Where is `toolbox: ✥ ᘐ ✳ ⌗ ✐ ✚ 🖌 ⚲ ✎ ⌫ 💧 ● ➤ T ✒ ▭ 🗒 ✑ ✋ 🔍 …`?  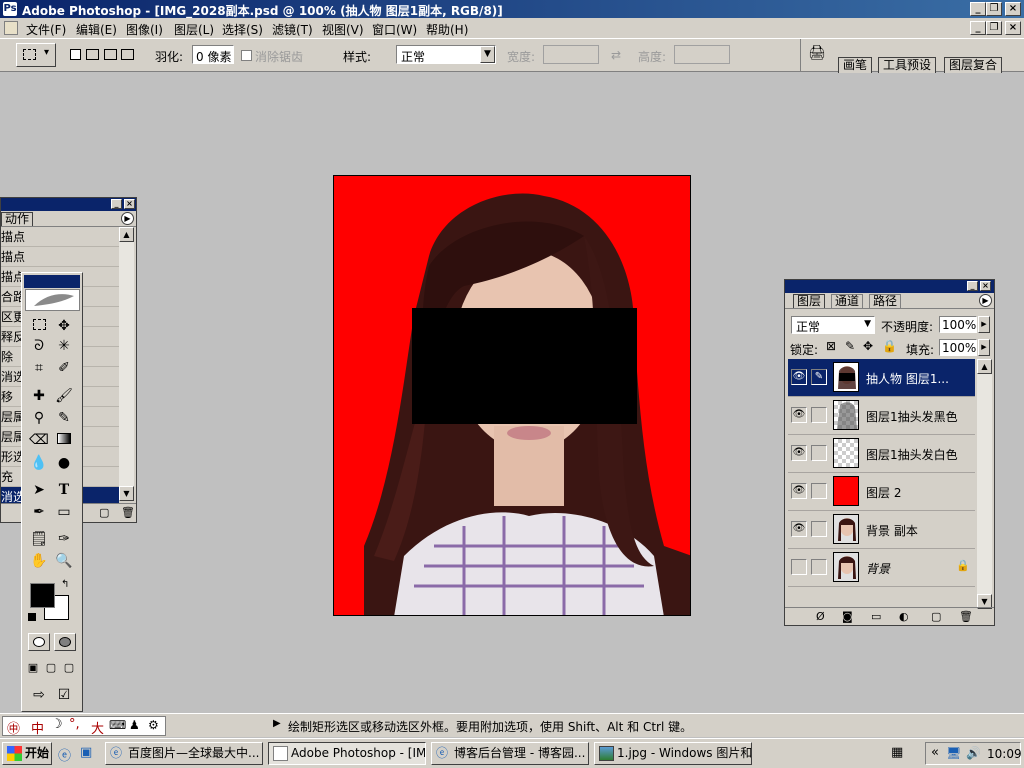
toolbox: ✥ ᘐ ✳ ⌗ ✐ ✚ 🖌 ⚲ ✎ ⌫ 💧 ● ➤ T ✒ ▭ 🗒 ✑ ✋ 🔍 … is located at coordinates (52, 492).